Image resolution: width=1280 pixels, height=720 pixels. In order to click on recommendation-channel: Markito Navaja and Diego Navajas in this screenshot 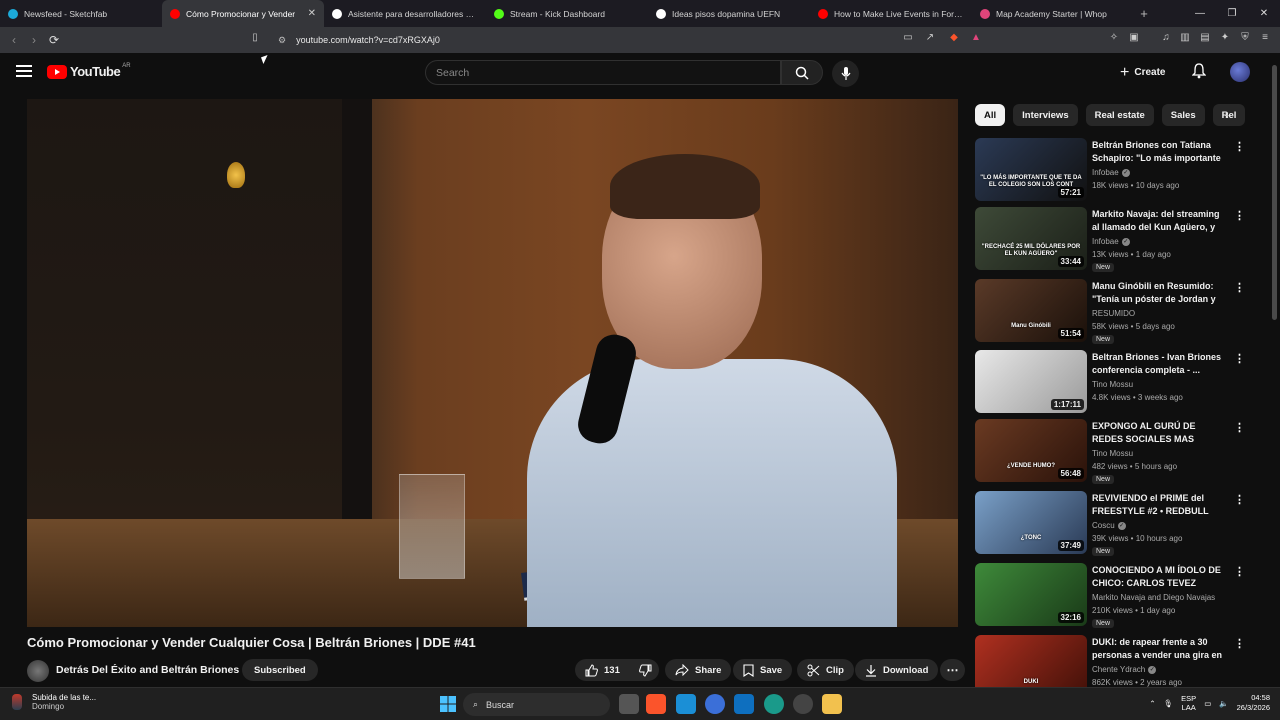, I will do `click(1153, 597)`.